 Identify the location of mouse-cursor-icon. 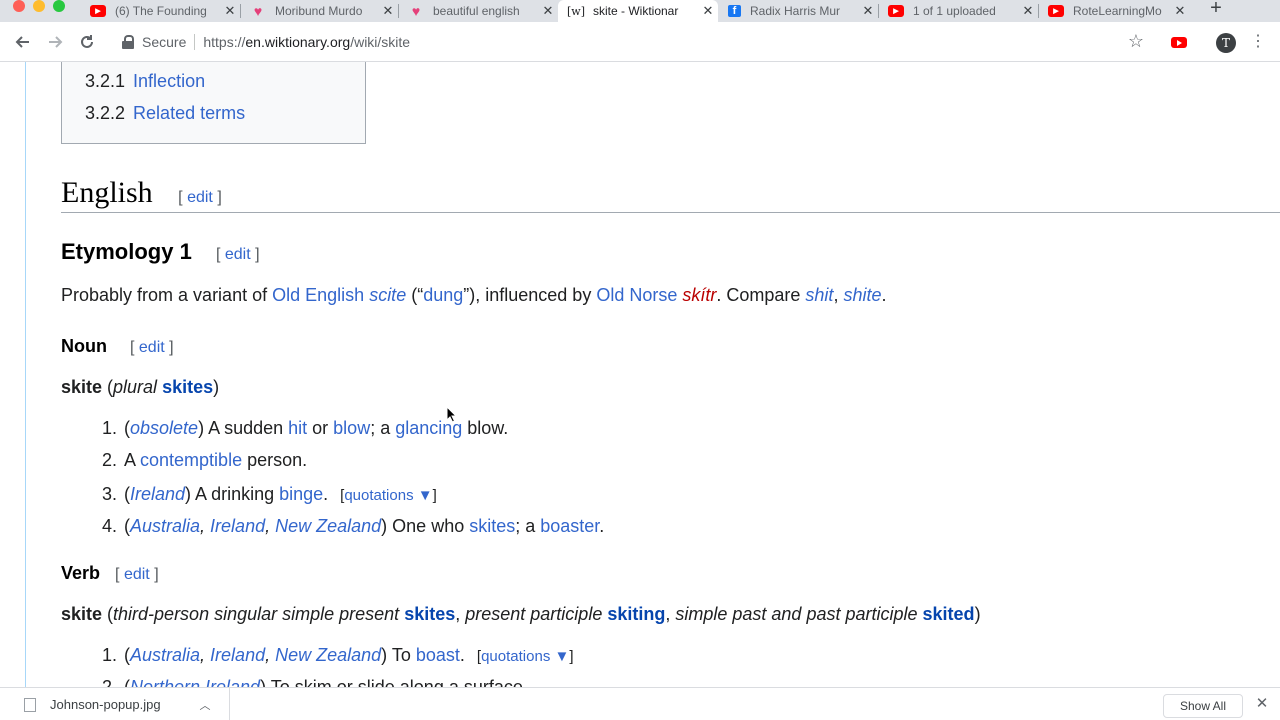
(452, 415).